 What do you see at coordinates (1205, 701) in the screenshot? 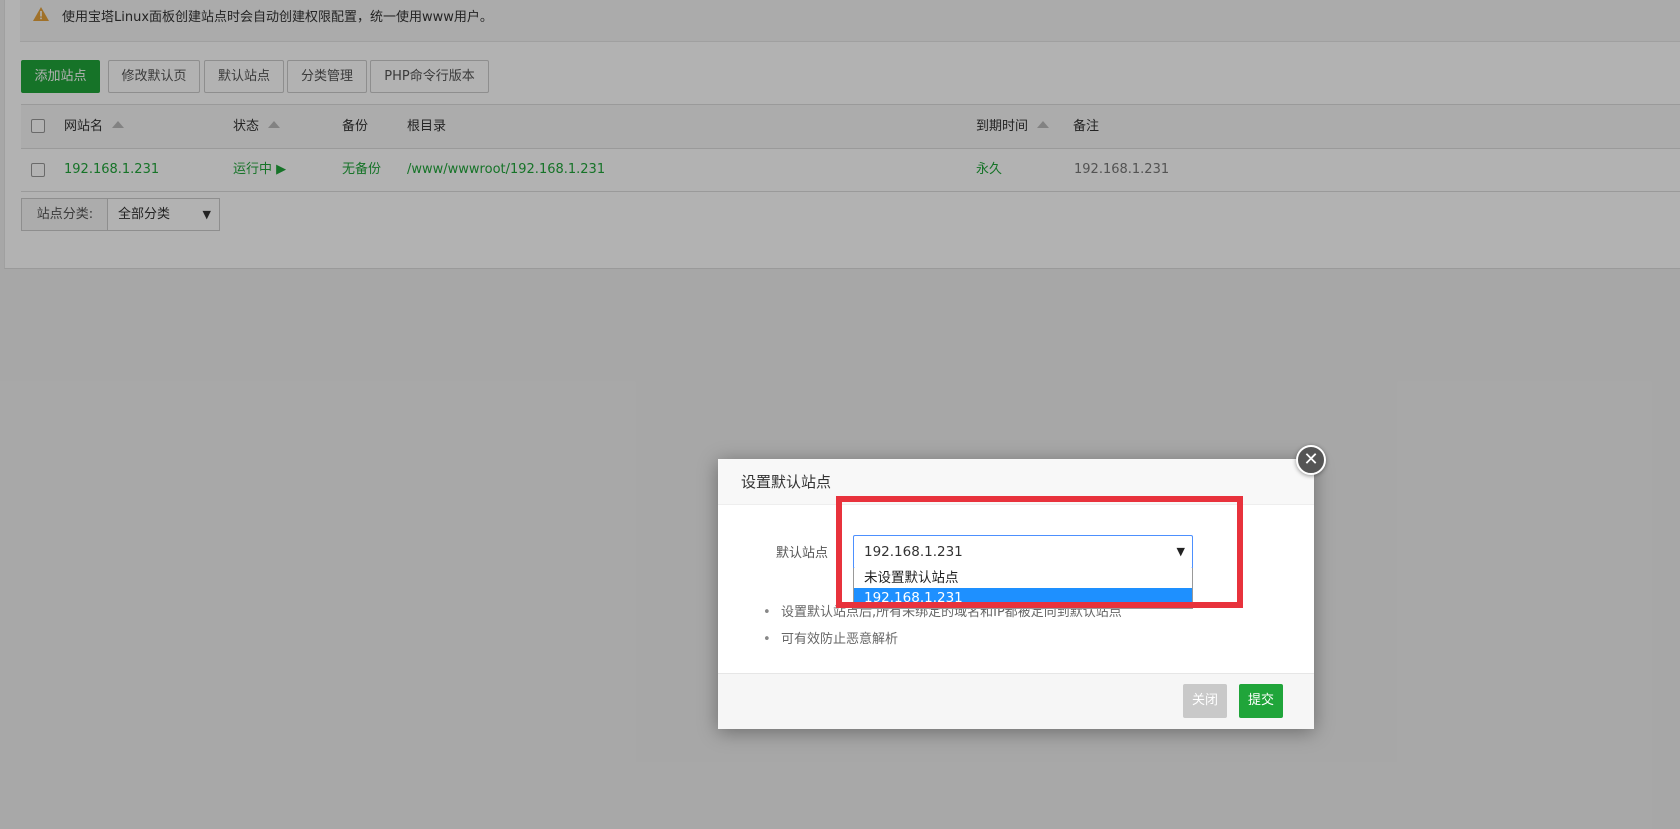
I see `close-button: 关闭` at bounding box center [1205, 701].